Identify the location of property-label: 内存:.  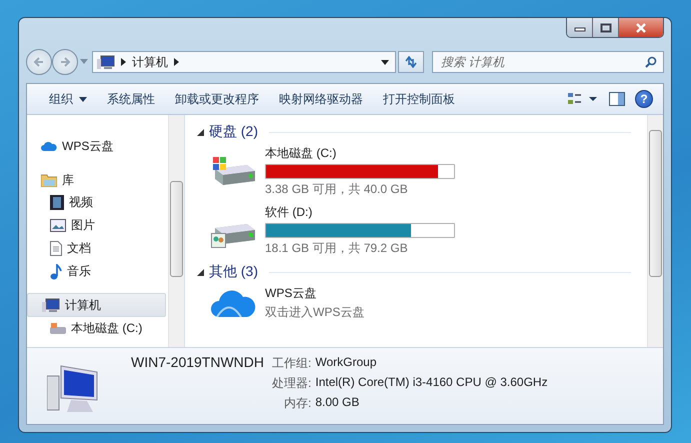
(297, 403).